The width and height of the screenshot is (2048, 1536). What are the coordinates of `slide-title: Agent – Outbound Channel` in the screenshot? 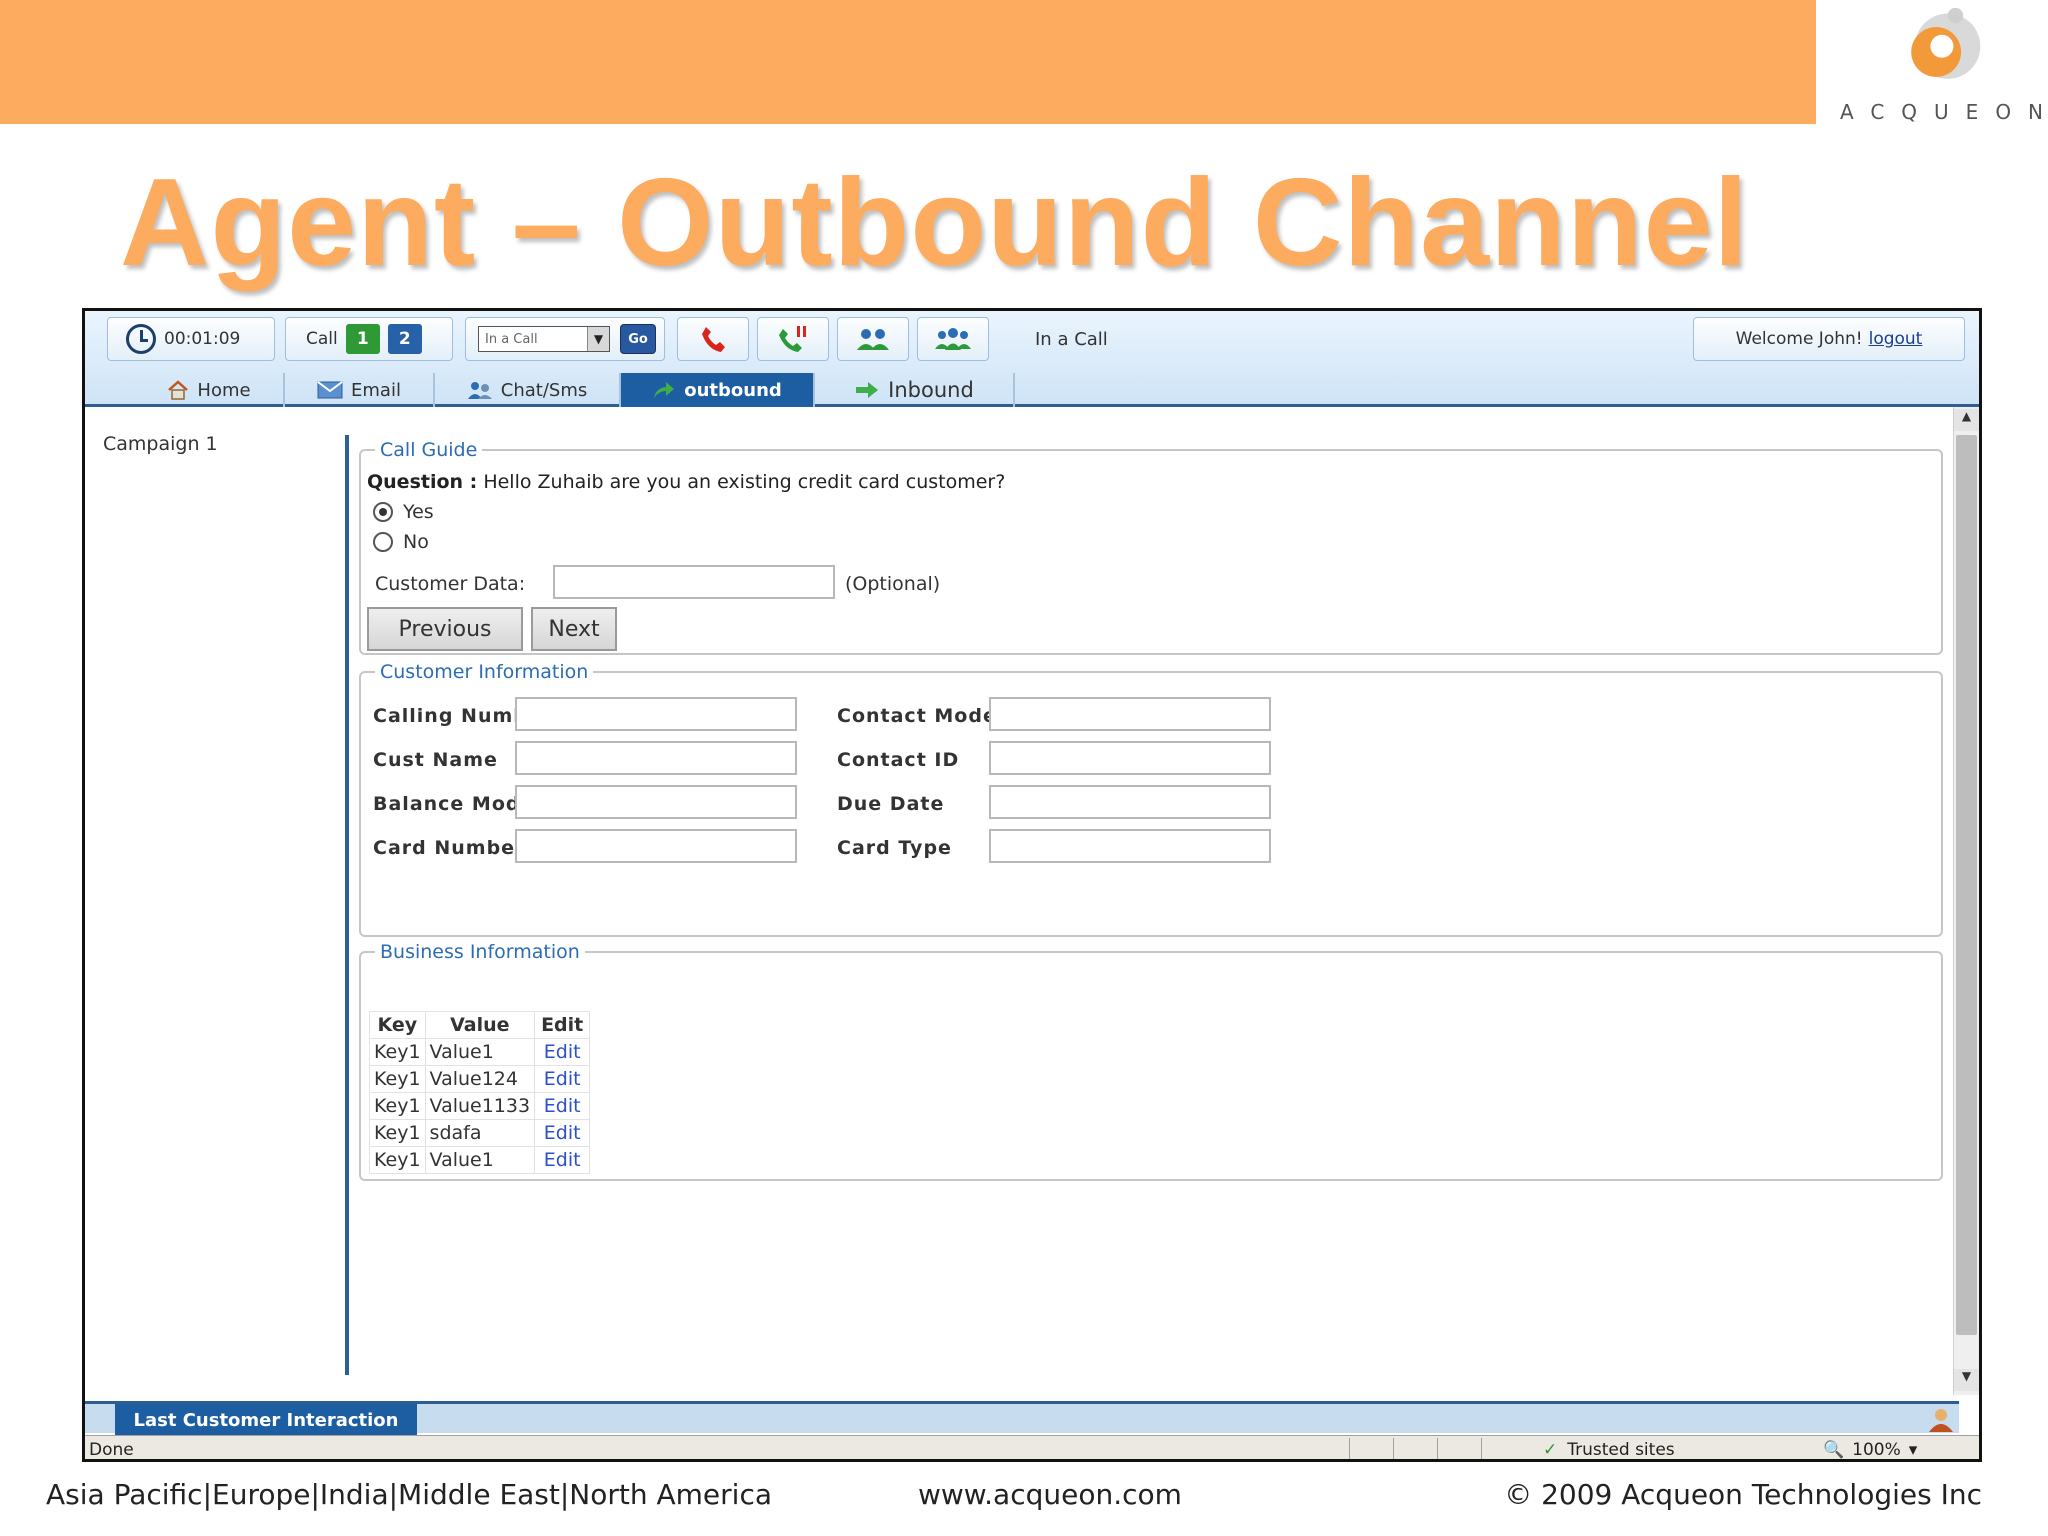 It's located at (934, 223).